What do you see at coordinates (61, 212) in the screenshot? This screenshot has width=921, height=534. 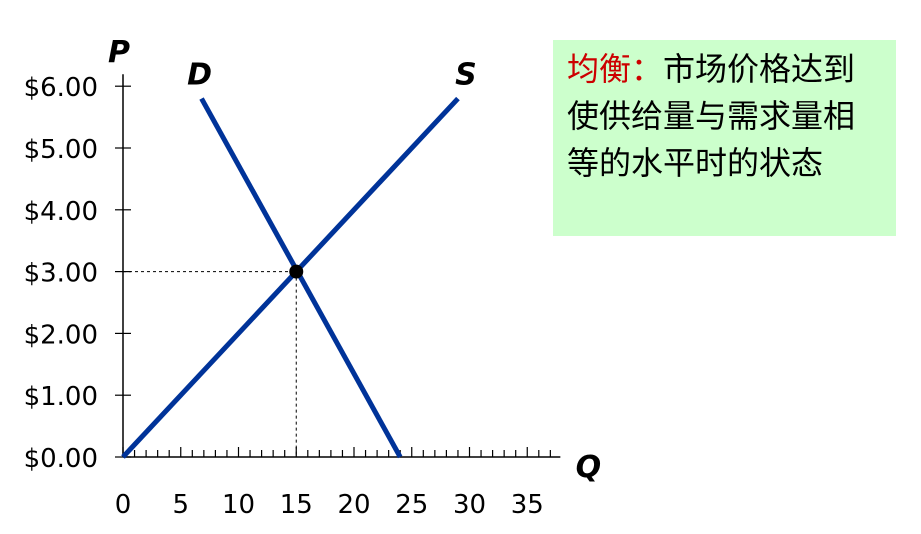 I see `y-tick-label: $4.00` at bounding box center [61, 212].